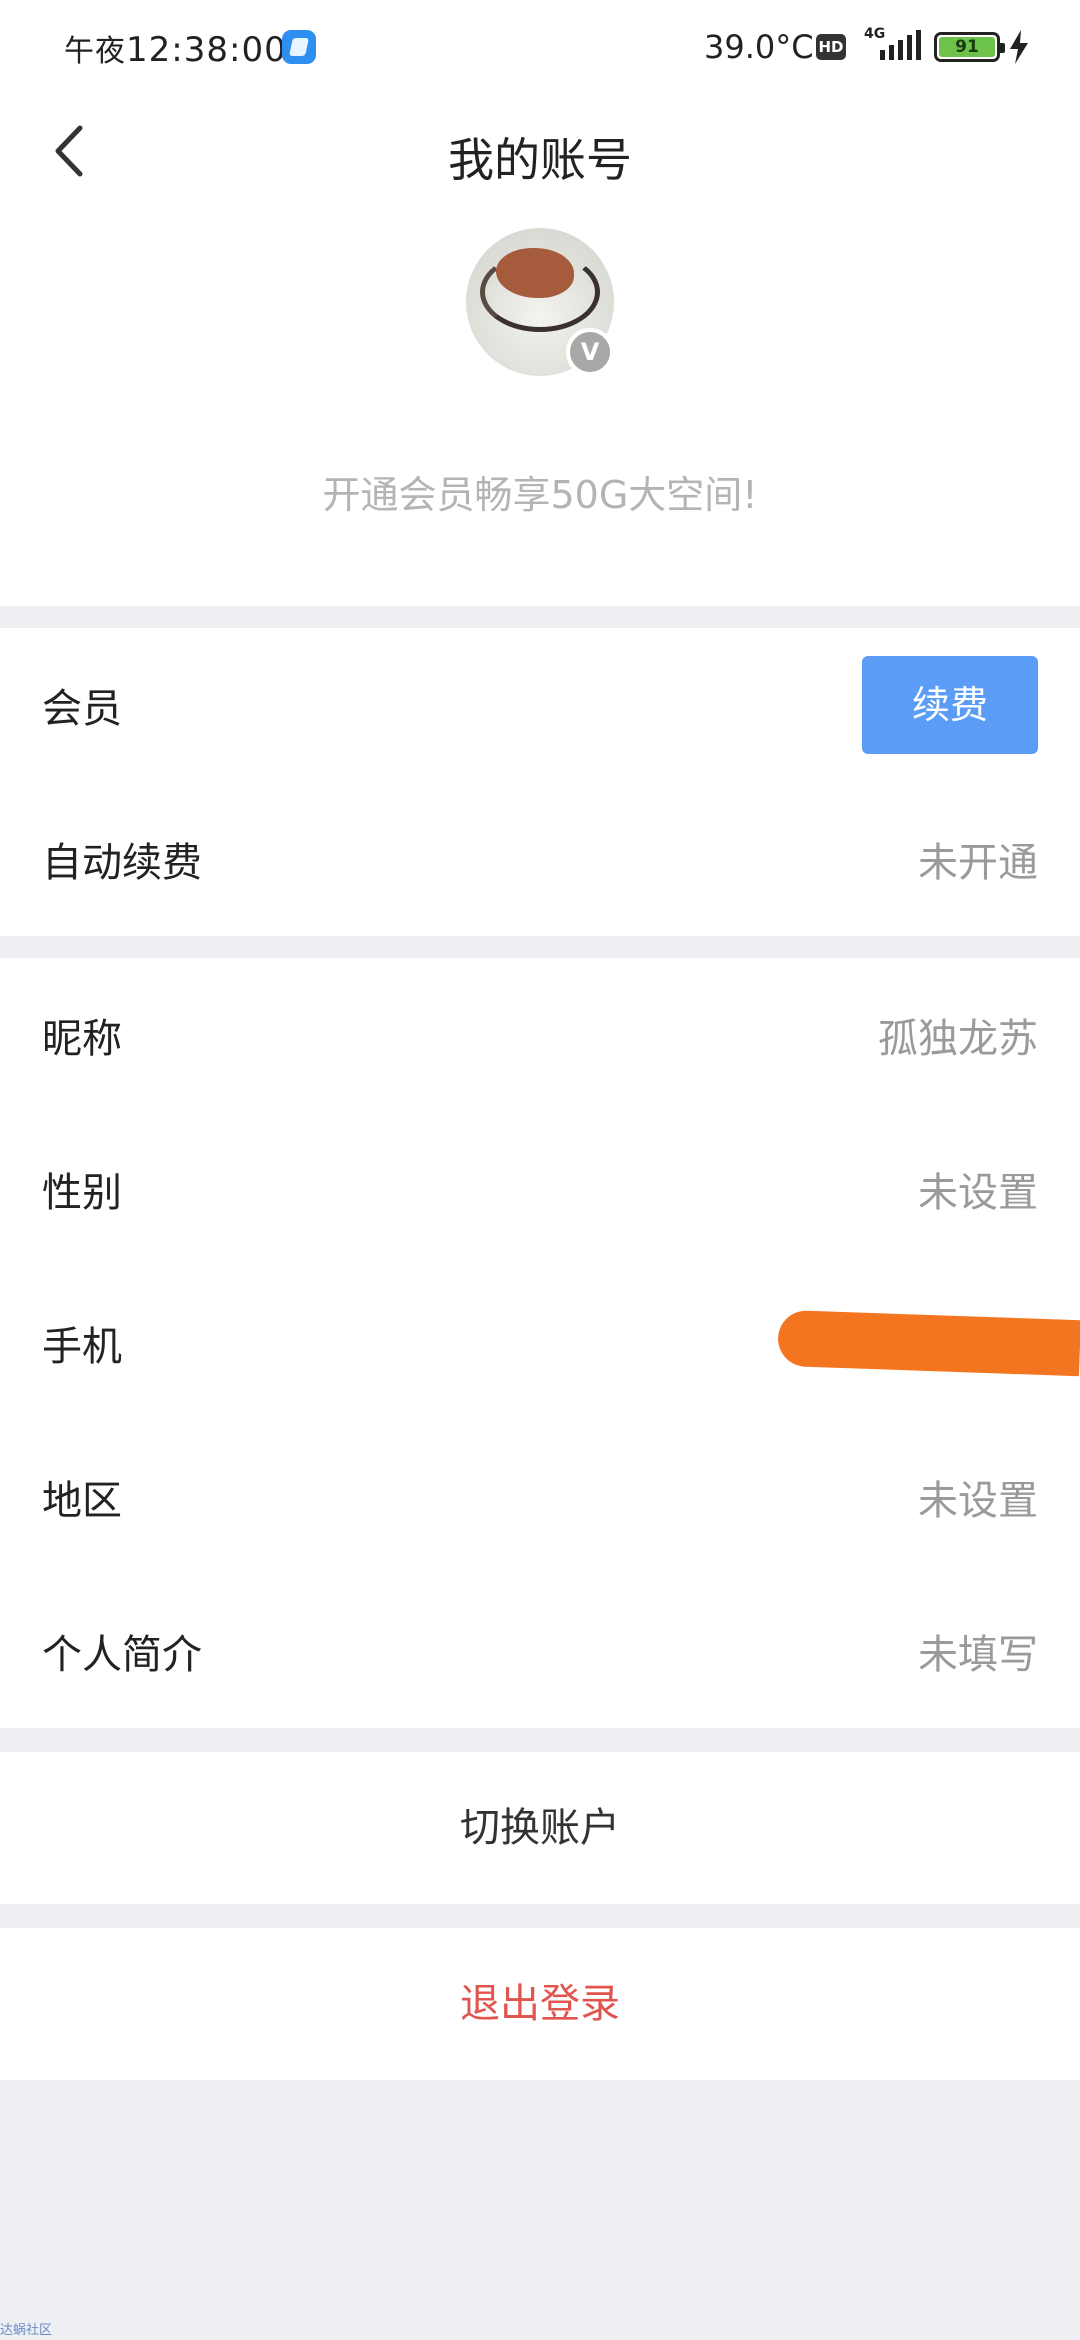  I want to click on member-label: 会员, so click(82, 709).